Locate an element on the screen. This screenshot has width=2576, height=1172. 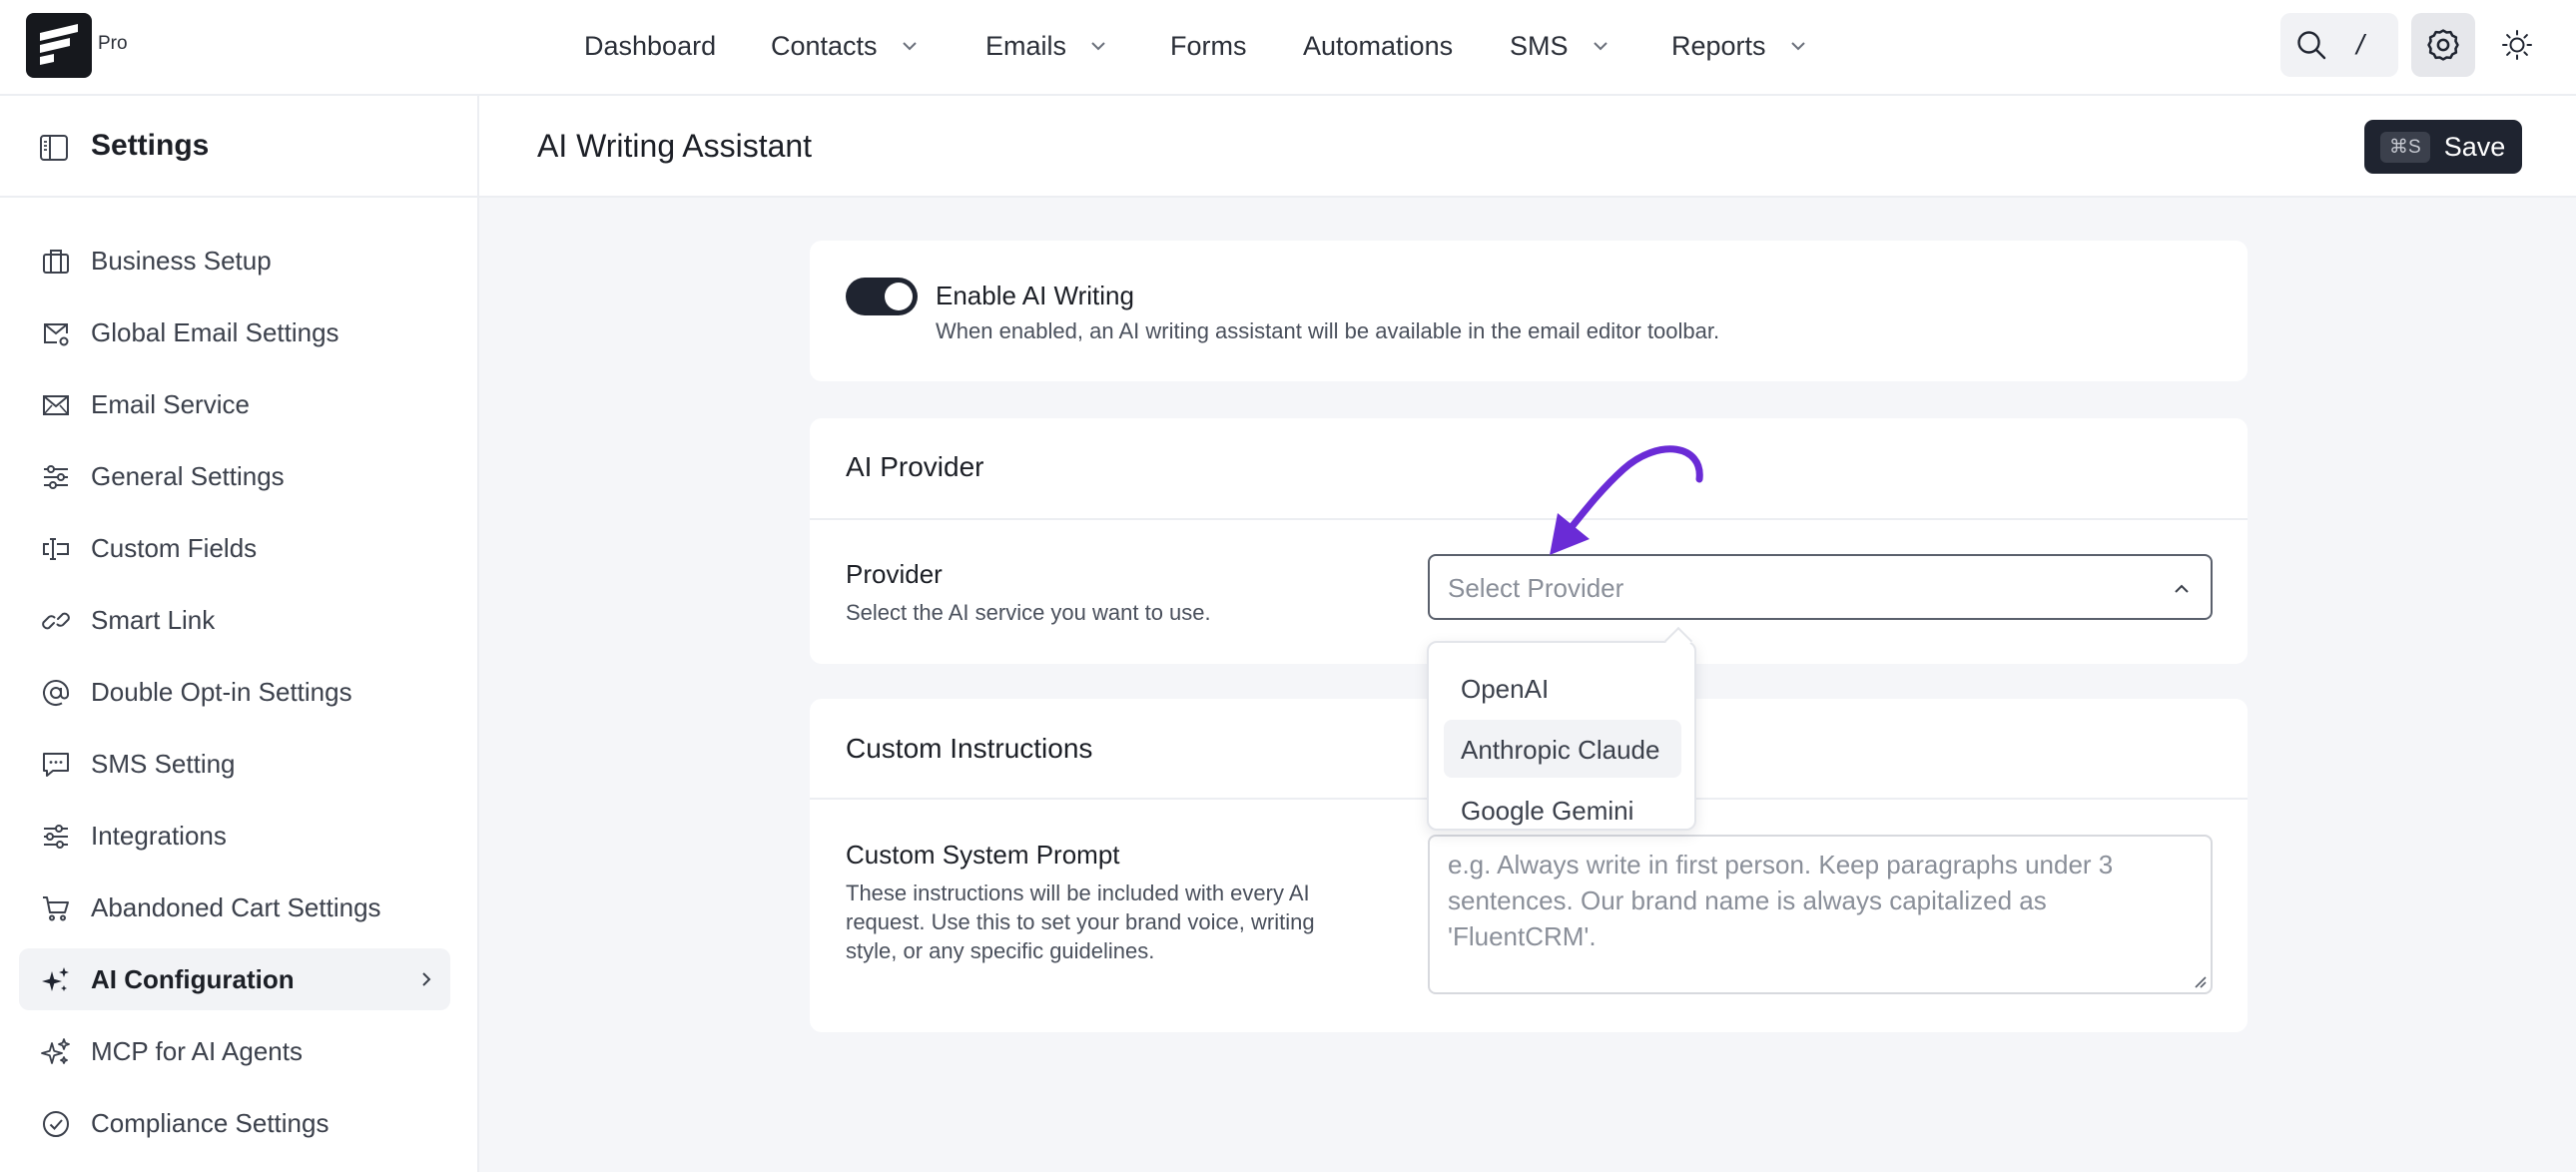
mail-settings-icon is located at coordinates (56, 334).